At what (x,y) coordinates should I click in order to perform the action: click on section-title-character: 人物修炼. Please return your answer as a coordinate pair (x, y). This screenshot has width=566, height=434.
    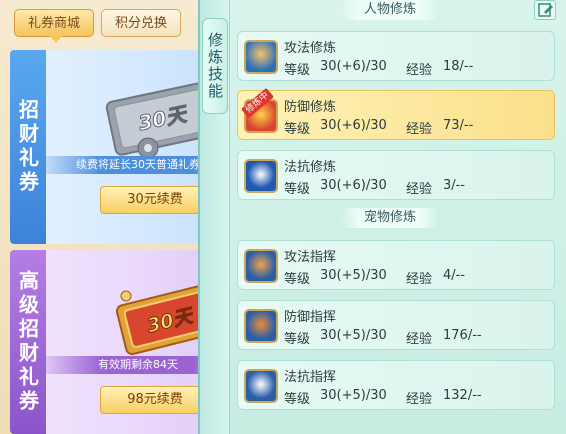
    Looking at the image, I should click on (390, 10).